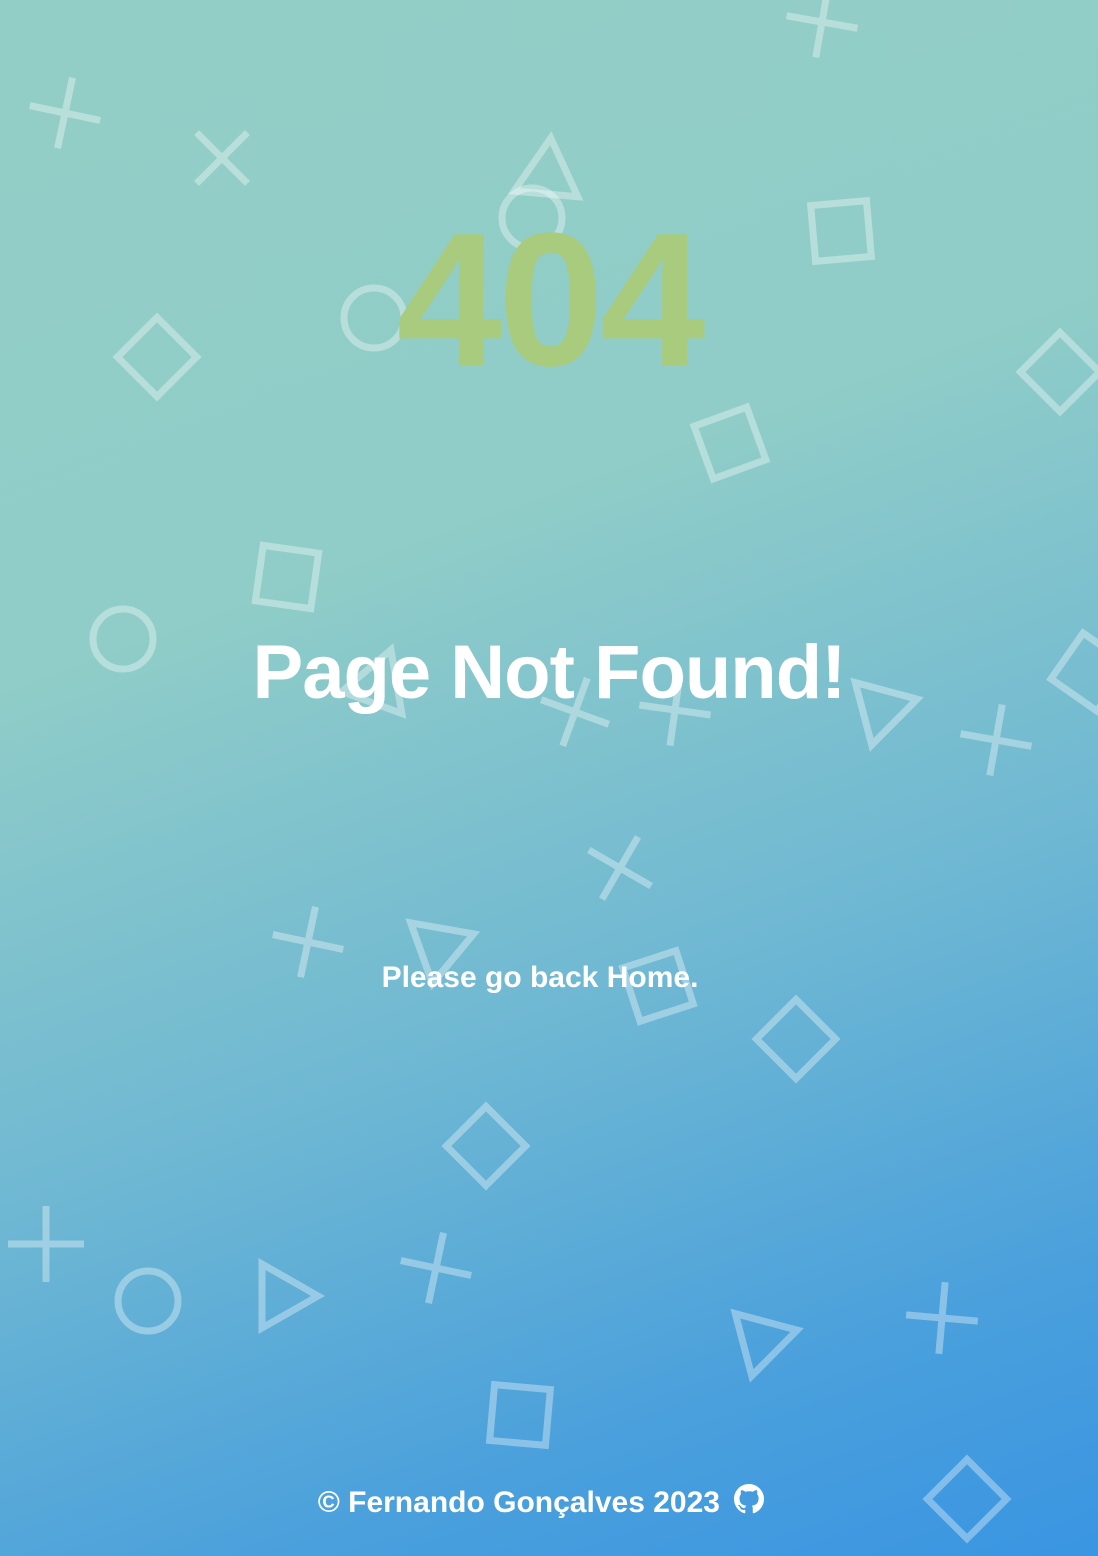  I want to click on copyright-text: © Fernando Gonçalves 2023, so click(518, 1502).